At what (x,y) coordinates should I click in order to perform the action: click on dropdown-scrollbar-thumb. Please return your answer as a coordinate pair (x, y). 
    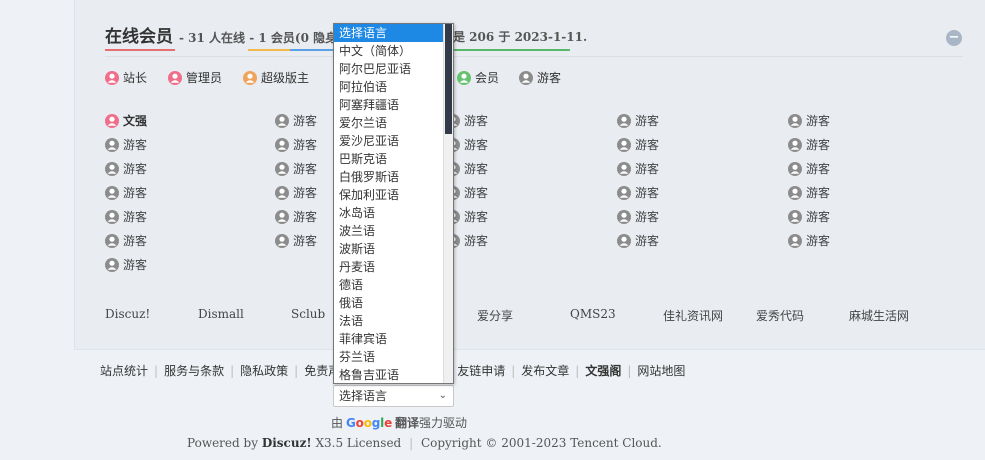
    Looking at the image, I should click on (448, 79).